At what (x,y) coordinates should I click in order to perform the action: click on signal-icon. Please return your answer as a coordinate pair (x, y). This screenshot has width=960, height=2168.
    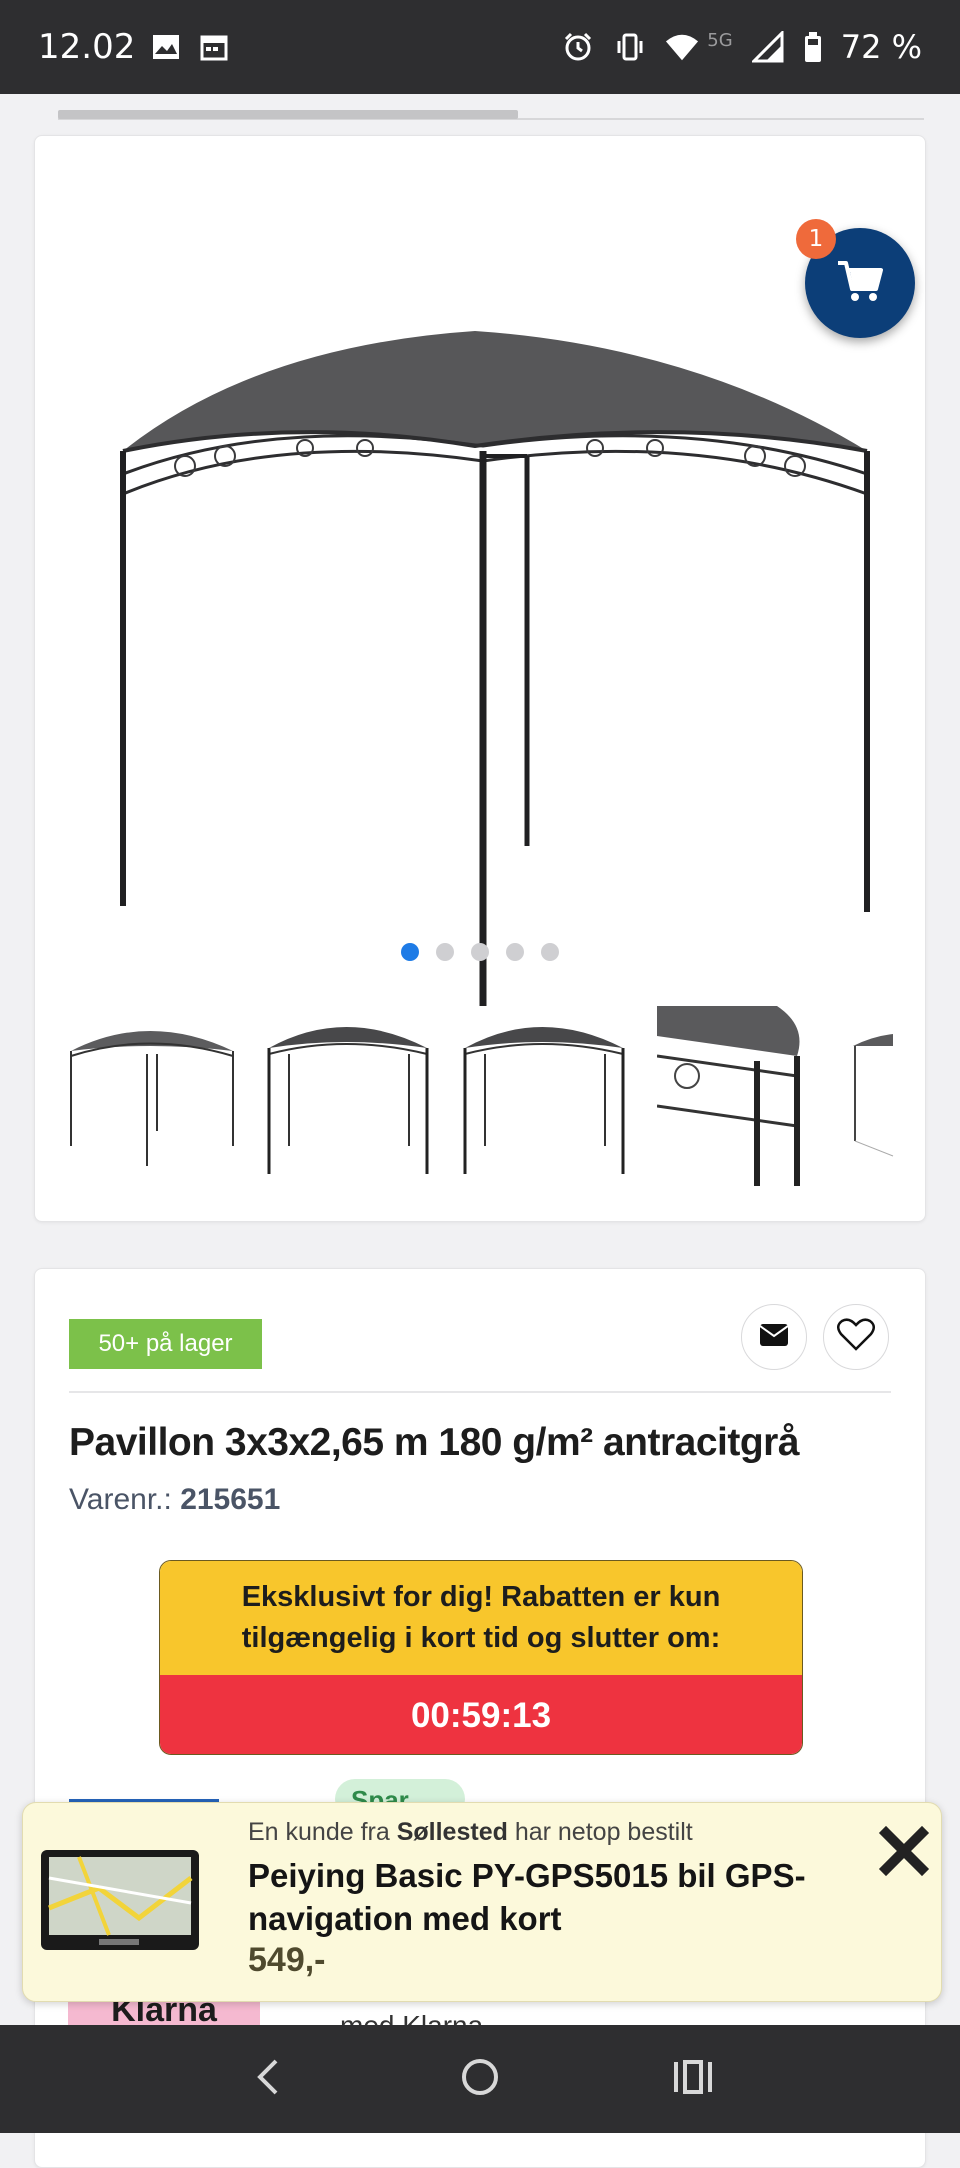
    Looking at the image, I should click on (768, 47).